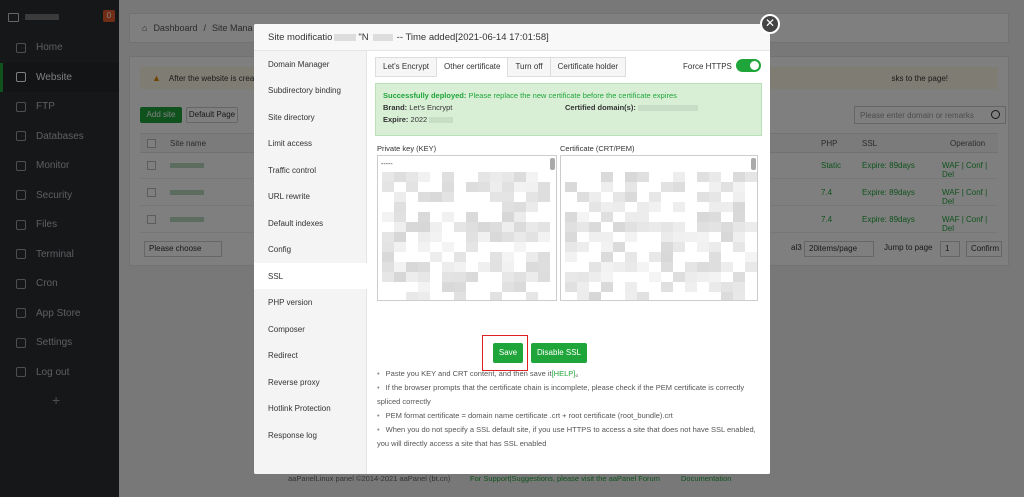 The width and height of the screenshot is (1024, 497). Describe the element at coordinates (472, 67) in the screenshot. I see `tab-other-certificate: Other certificate` at that location.